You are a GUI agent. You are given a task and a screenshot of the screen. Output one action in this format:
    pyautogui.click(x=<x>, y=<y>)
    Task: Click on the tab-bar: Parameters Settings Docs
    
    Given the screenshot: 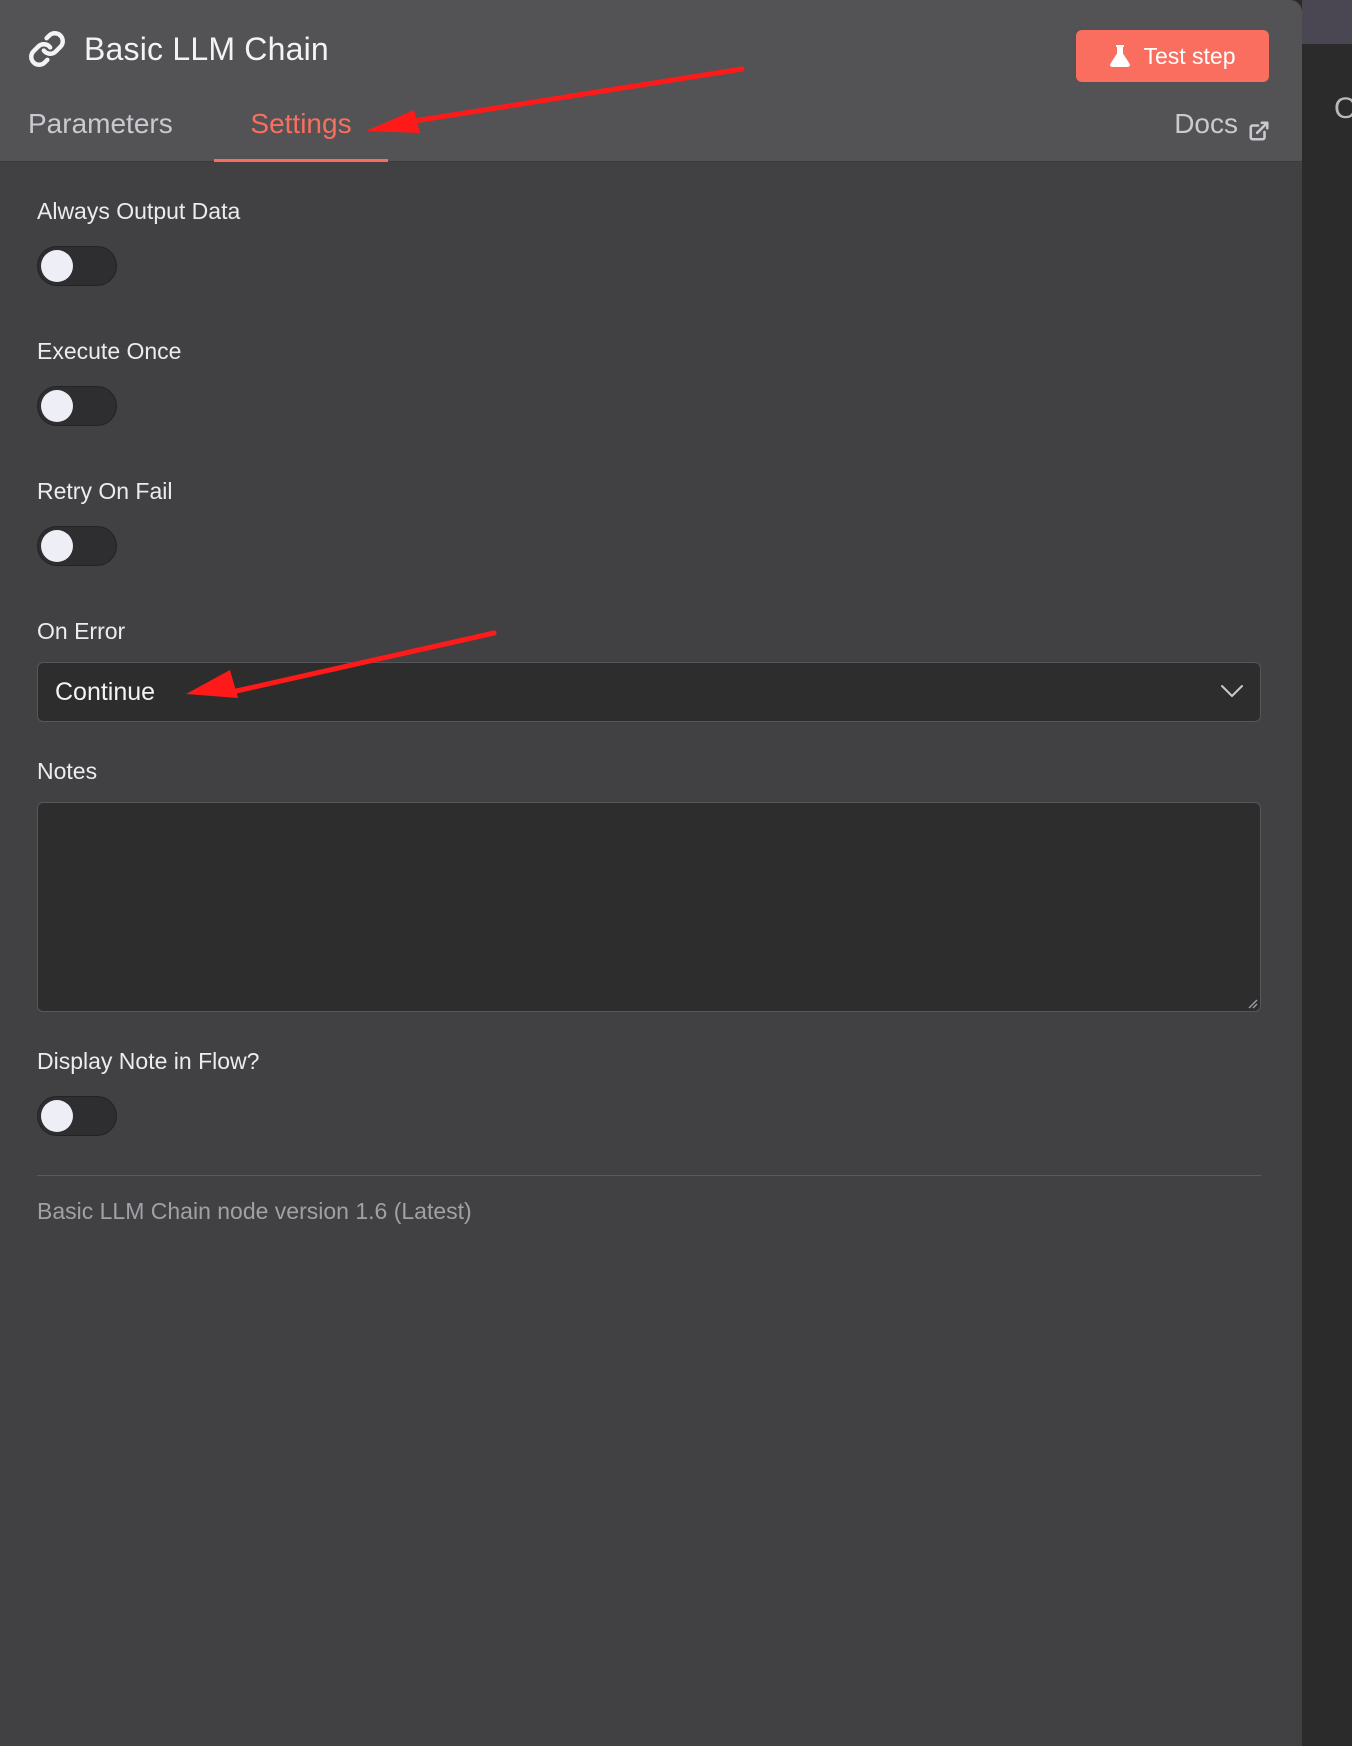 What is the action you would take?
    pyautogui.click(x=651, y=135)
    